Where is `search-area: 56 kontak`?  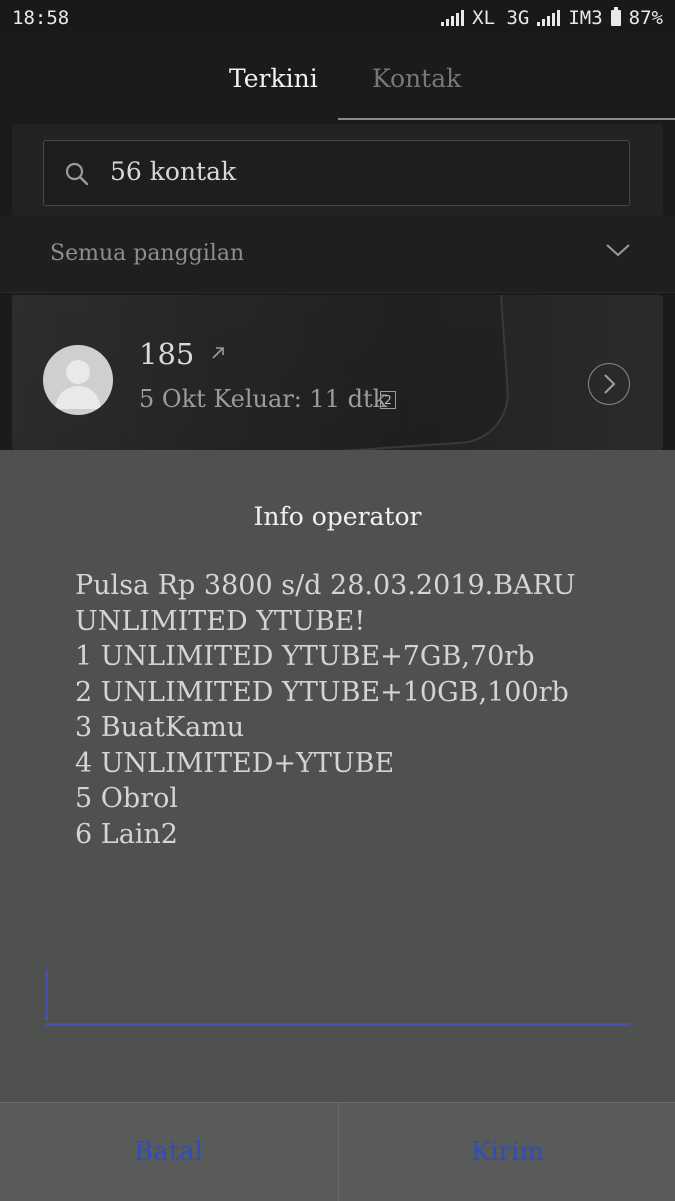 search-area: 56 kontak is located at coordinates (337, 170).